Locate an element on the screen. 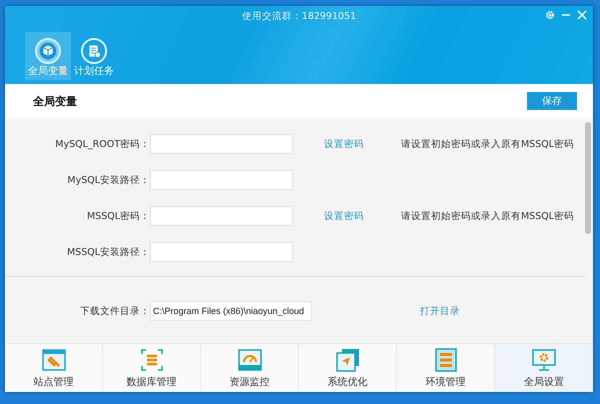  cube-icon is located at coordinates (48, 51).